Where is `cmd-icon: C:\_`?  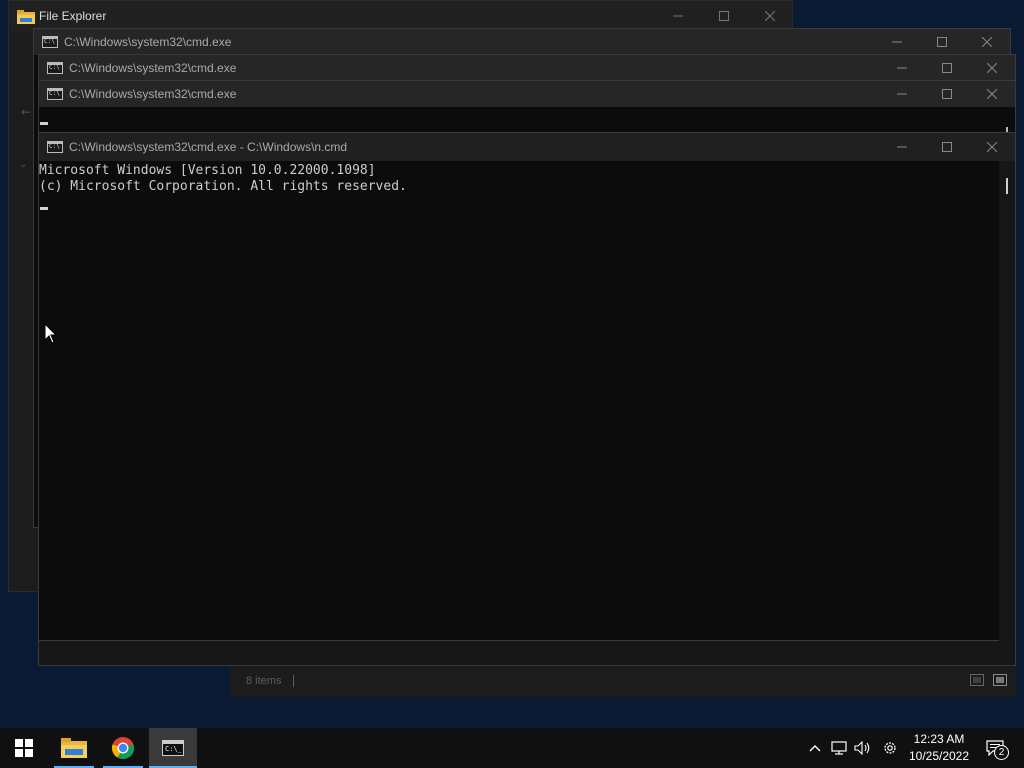 cmd-icon: C:\_ is located at coordinates (173, 748).